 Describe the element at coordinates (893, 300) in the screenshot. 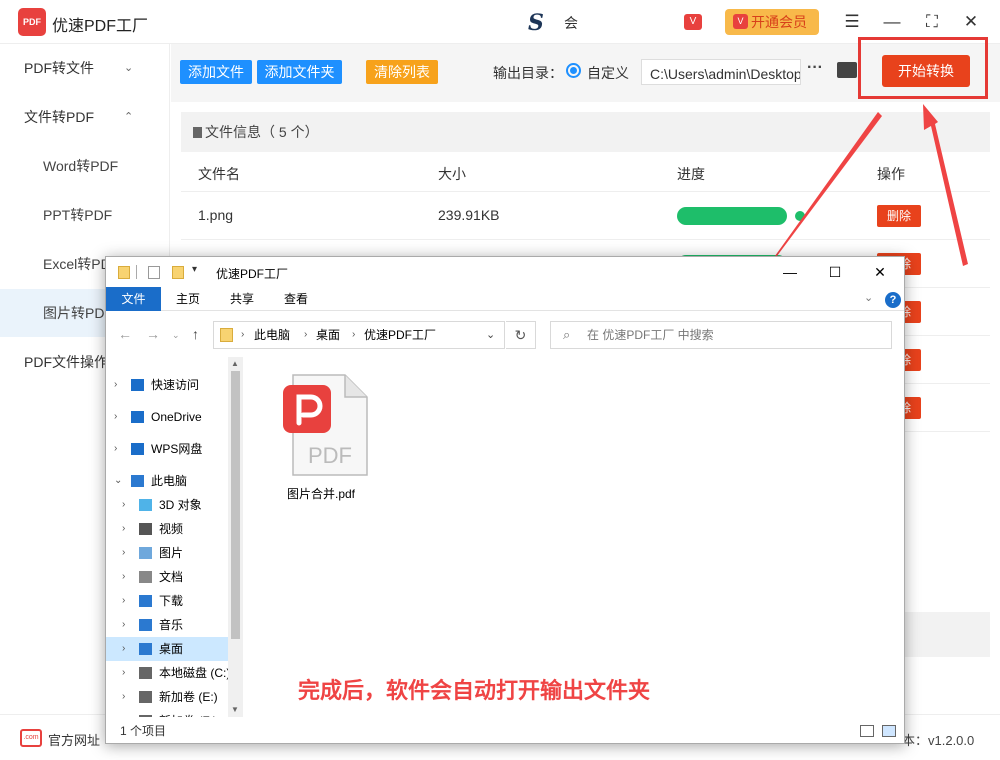

I see `help-icon: ?` at that location.